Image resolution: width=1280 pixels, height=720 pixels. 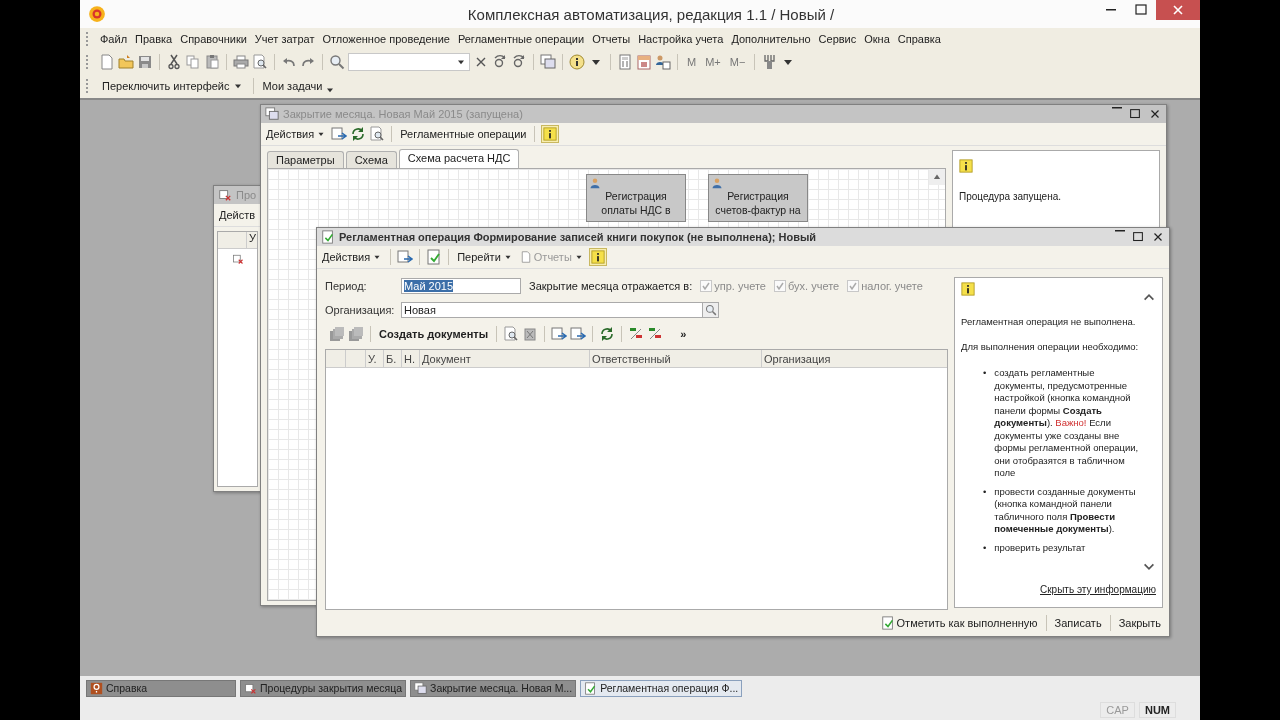 What do you see at coordinates (521, 39) in the screenshot?
I see `menu-item: Регламентные операции` at bounding box center [521, 39].